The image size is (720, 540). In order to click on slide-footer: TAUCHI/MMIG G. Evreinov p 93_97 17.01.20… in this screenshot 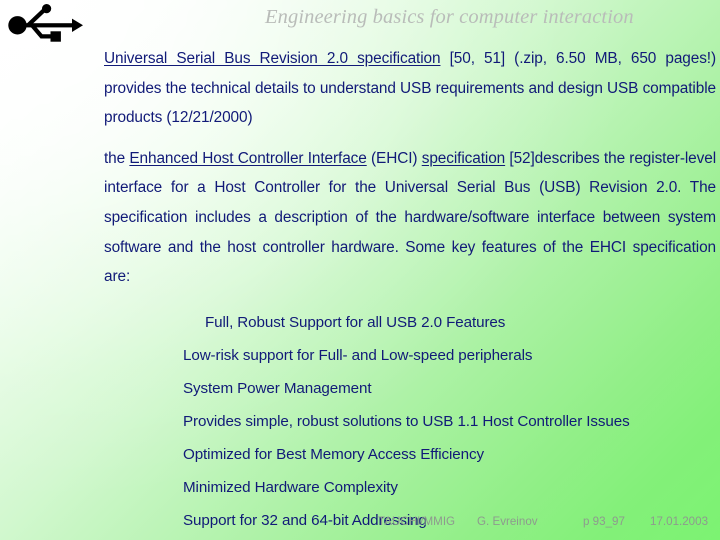, I will do `click(360, 522)`.